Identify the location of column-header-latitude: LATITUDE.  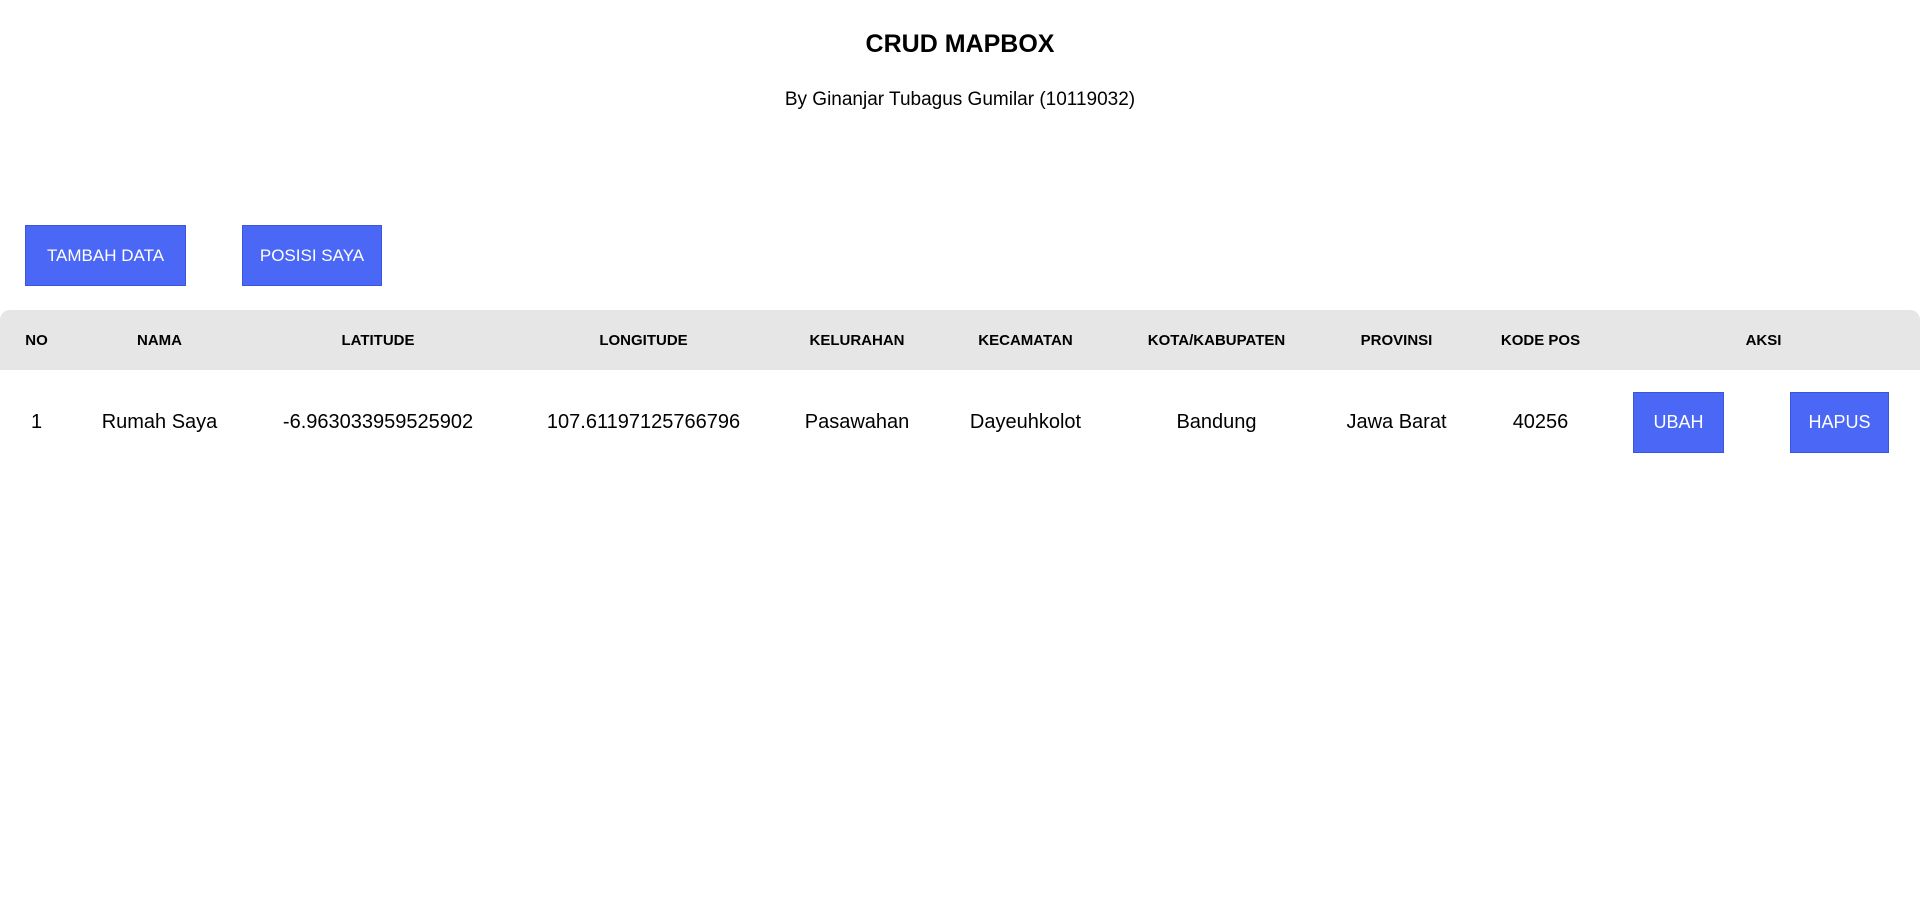
(378, 340).